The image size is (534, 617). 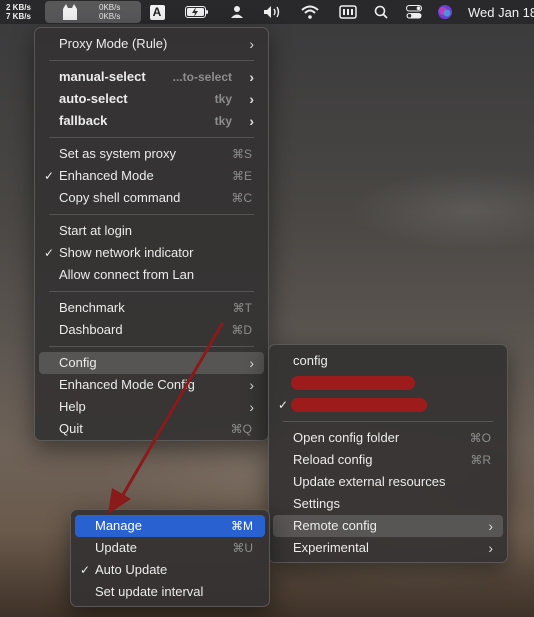 I want to click on menu-item-remote-config: Remote config ›, so click(x=388, y=526).